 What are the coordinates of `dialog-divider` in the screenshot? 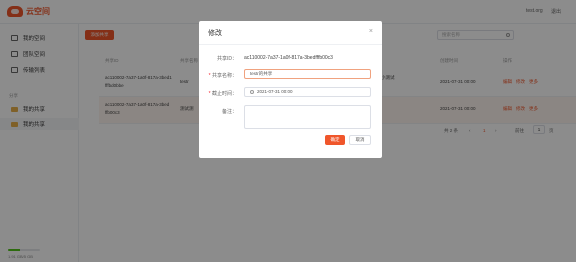 It's located at (290, 44).